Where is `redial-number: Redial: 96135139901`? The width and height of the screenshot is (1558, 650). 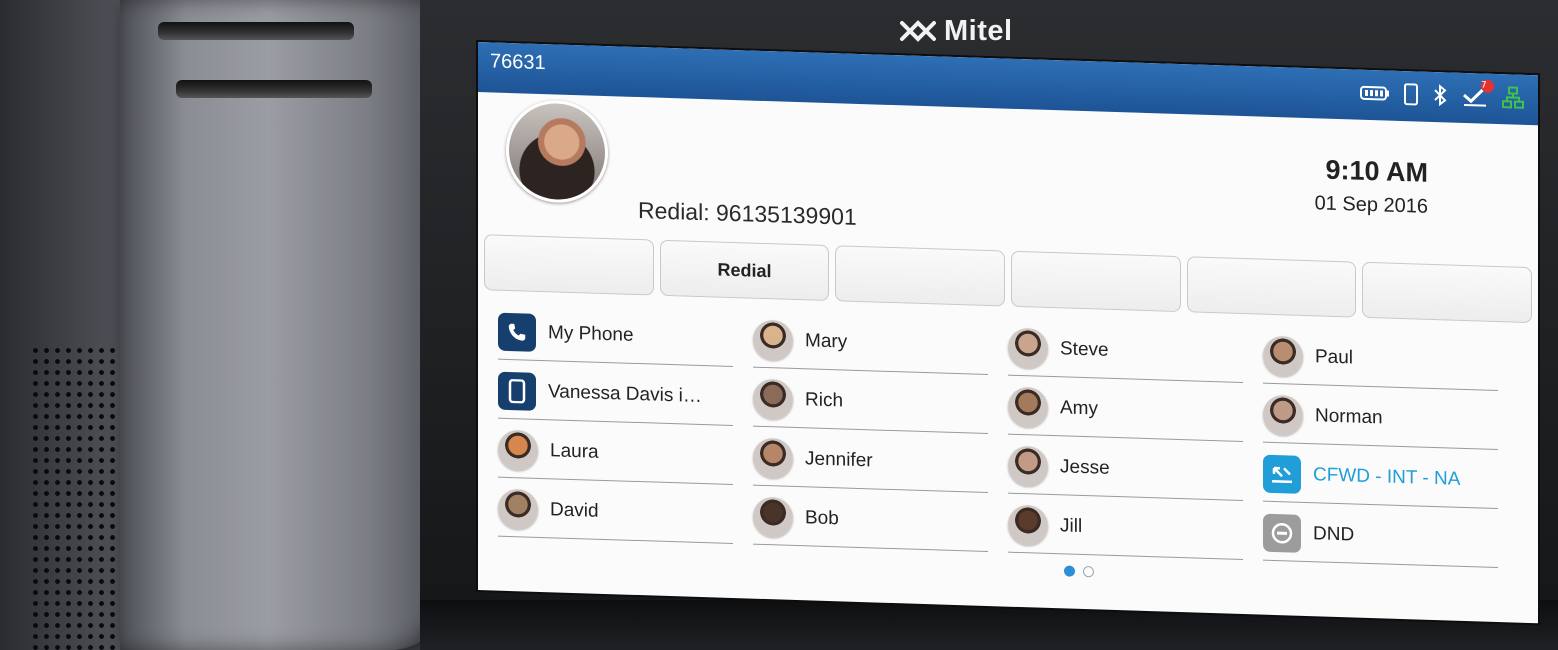 redial-number: Redial: 96135139901 is located at coordinates (747, 213).